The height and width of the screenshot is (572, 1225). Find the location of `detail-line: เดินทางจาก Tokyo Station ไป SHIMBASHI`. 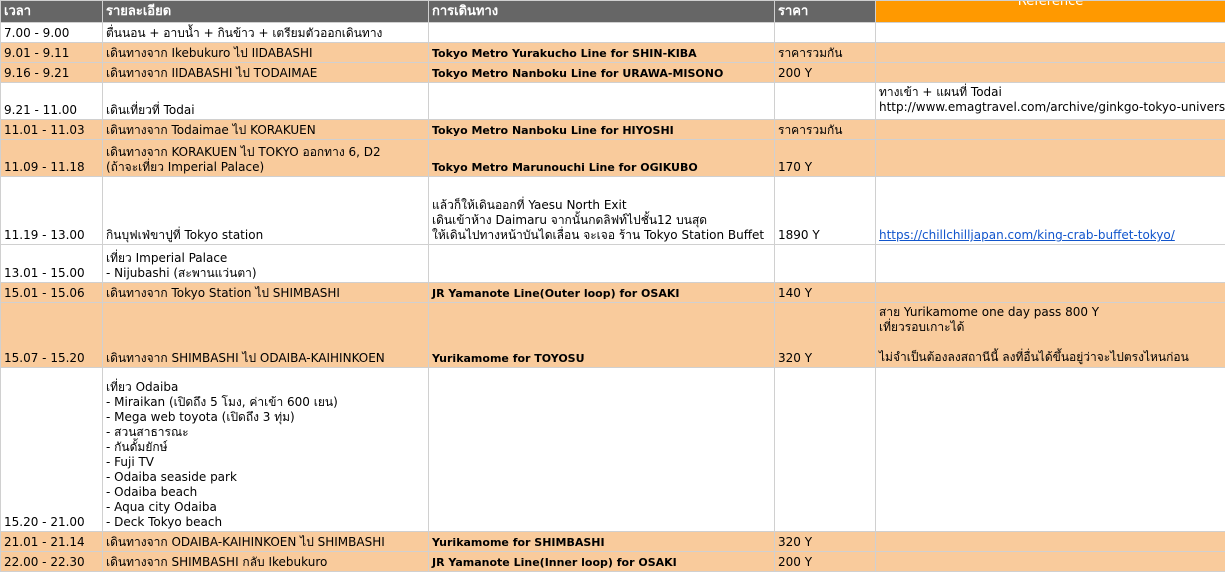

detail-line: เดินทางจาก Tokyo Station ไป SHIMBASHI is located at coordinates (265, 293).